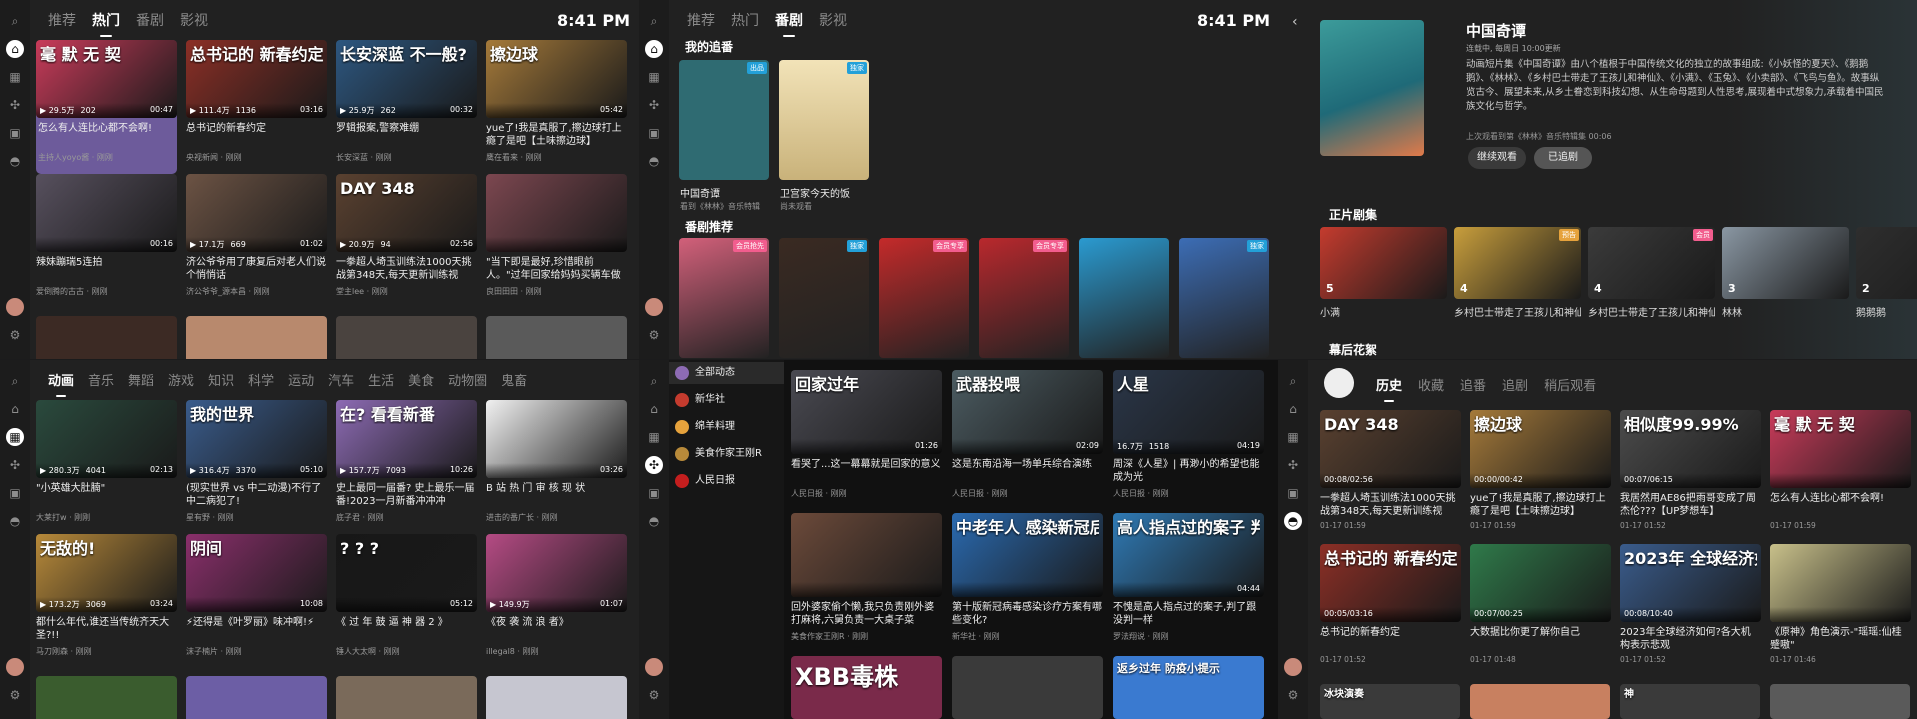 The width and height of the screenshot is (1917, 719). Describe the element at coordinates (406, 601) in the screenshot. I see `video-card: ? ? ? 05:12 《 过 年 鼓 逼 神 器 2 》锤人大太啊 · 刚刚` at that location.